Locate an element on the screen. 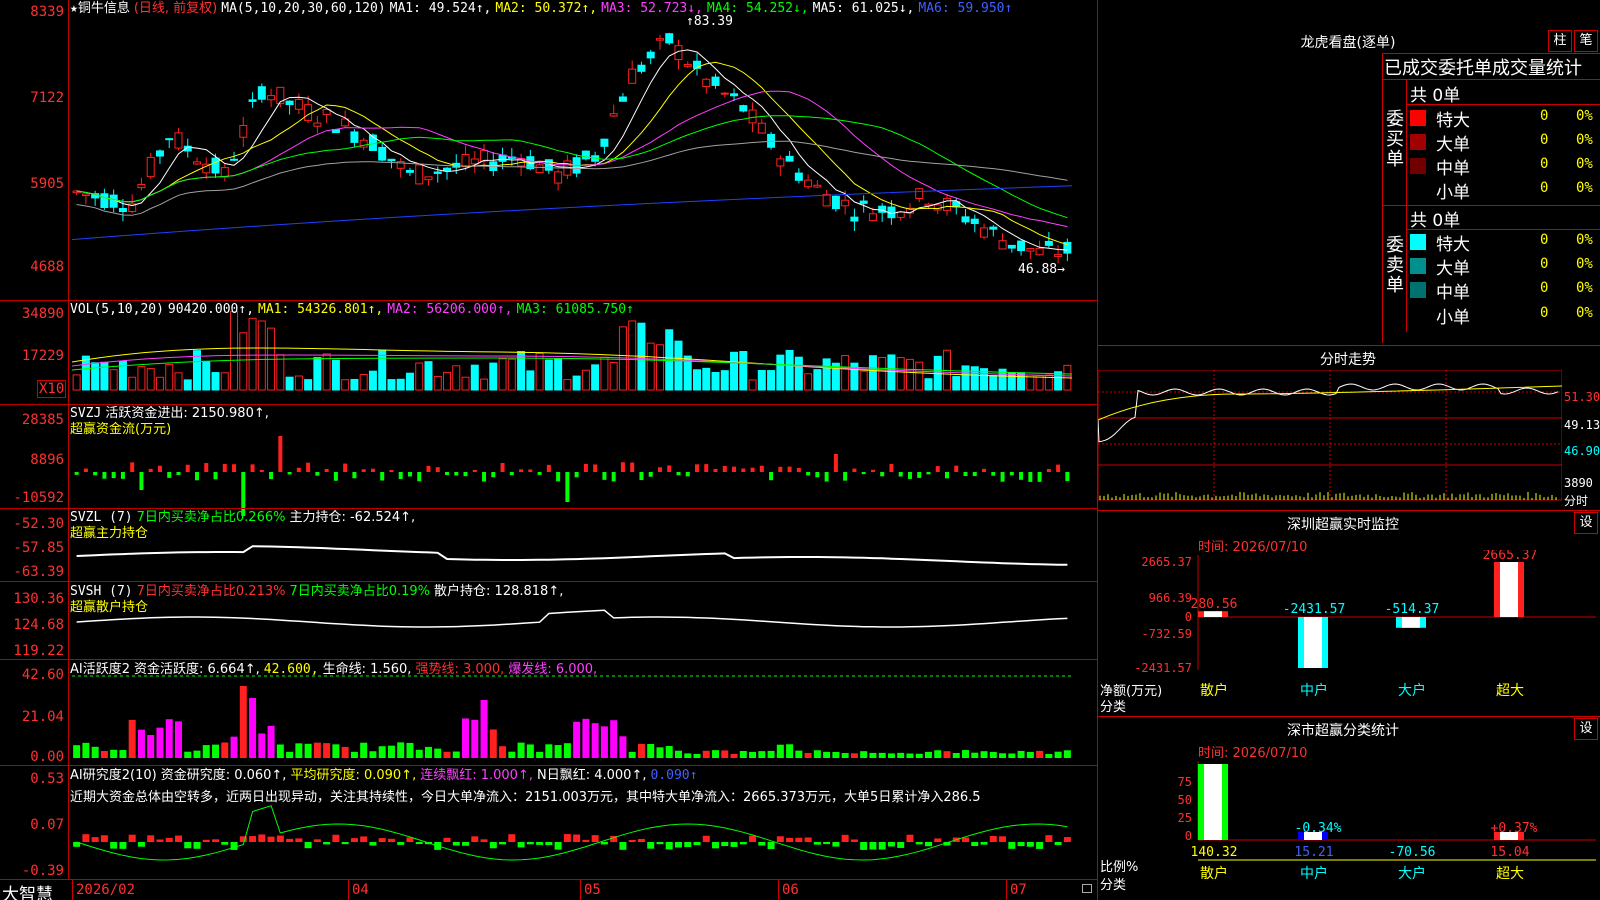 This screenshot has height=900, width=1600. color-swatch is located at coordinates (1418, 242).